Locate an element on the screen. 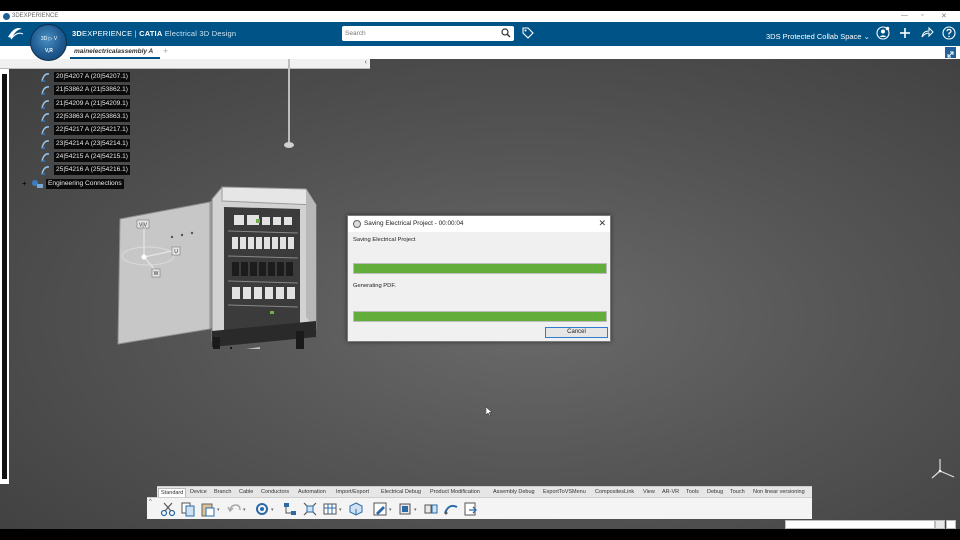  help-icon is located at coordinates (949, 33).